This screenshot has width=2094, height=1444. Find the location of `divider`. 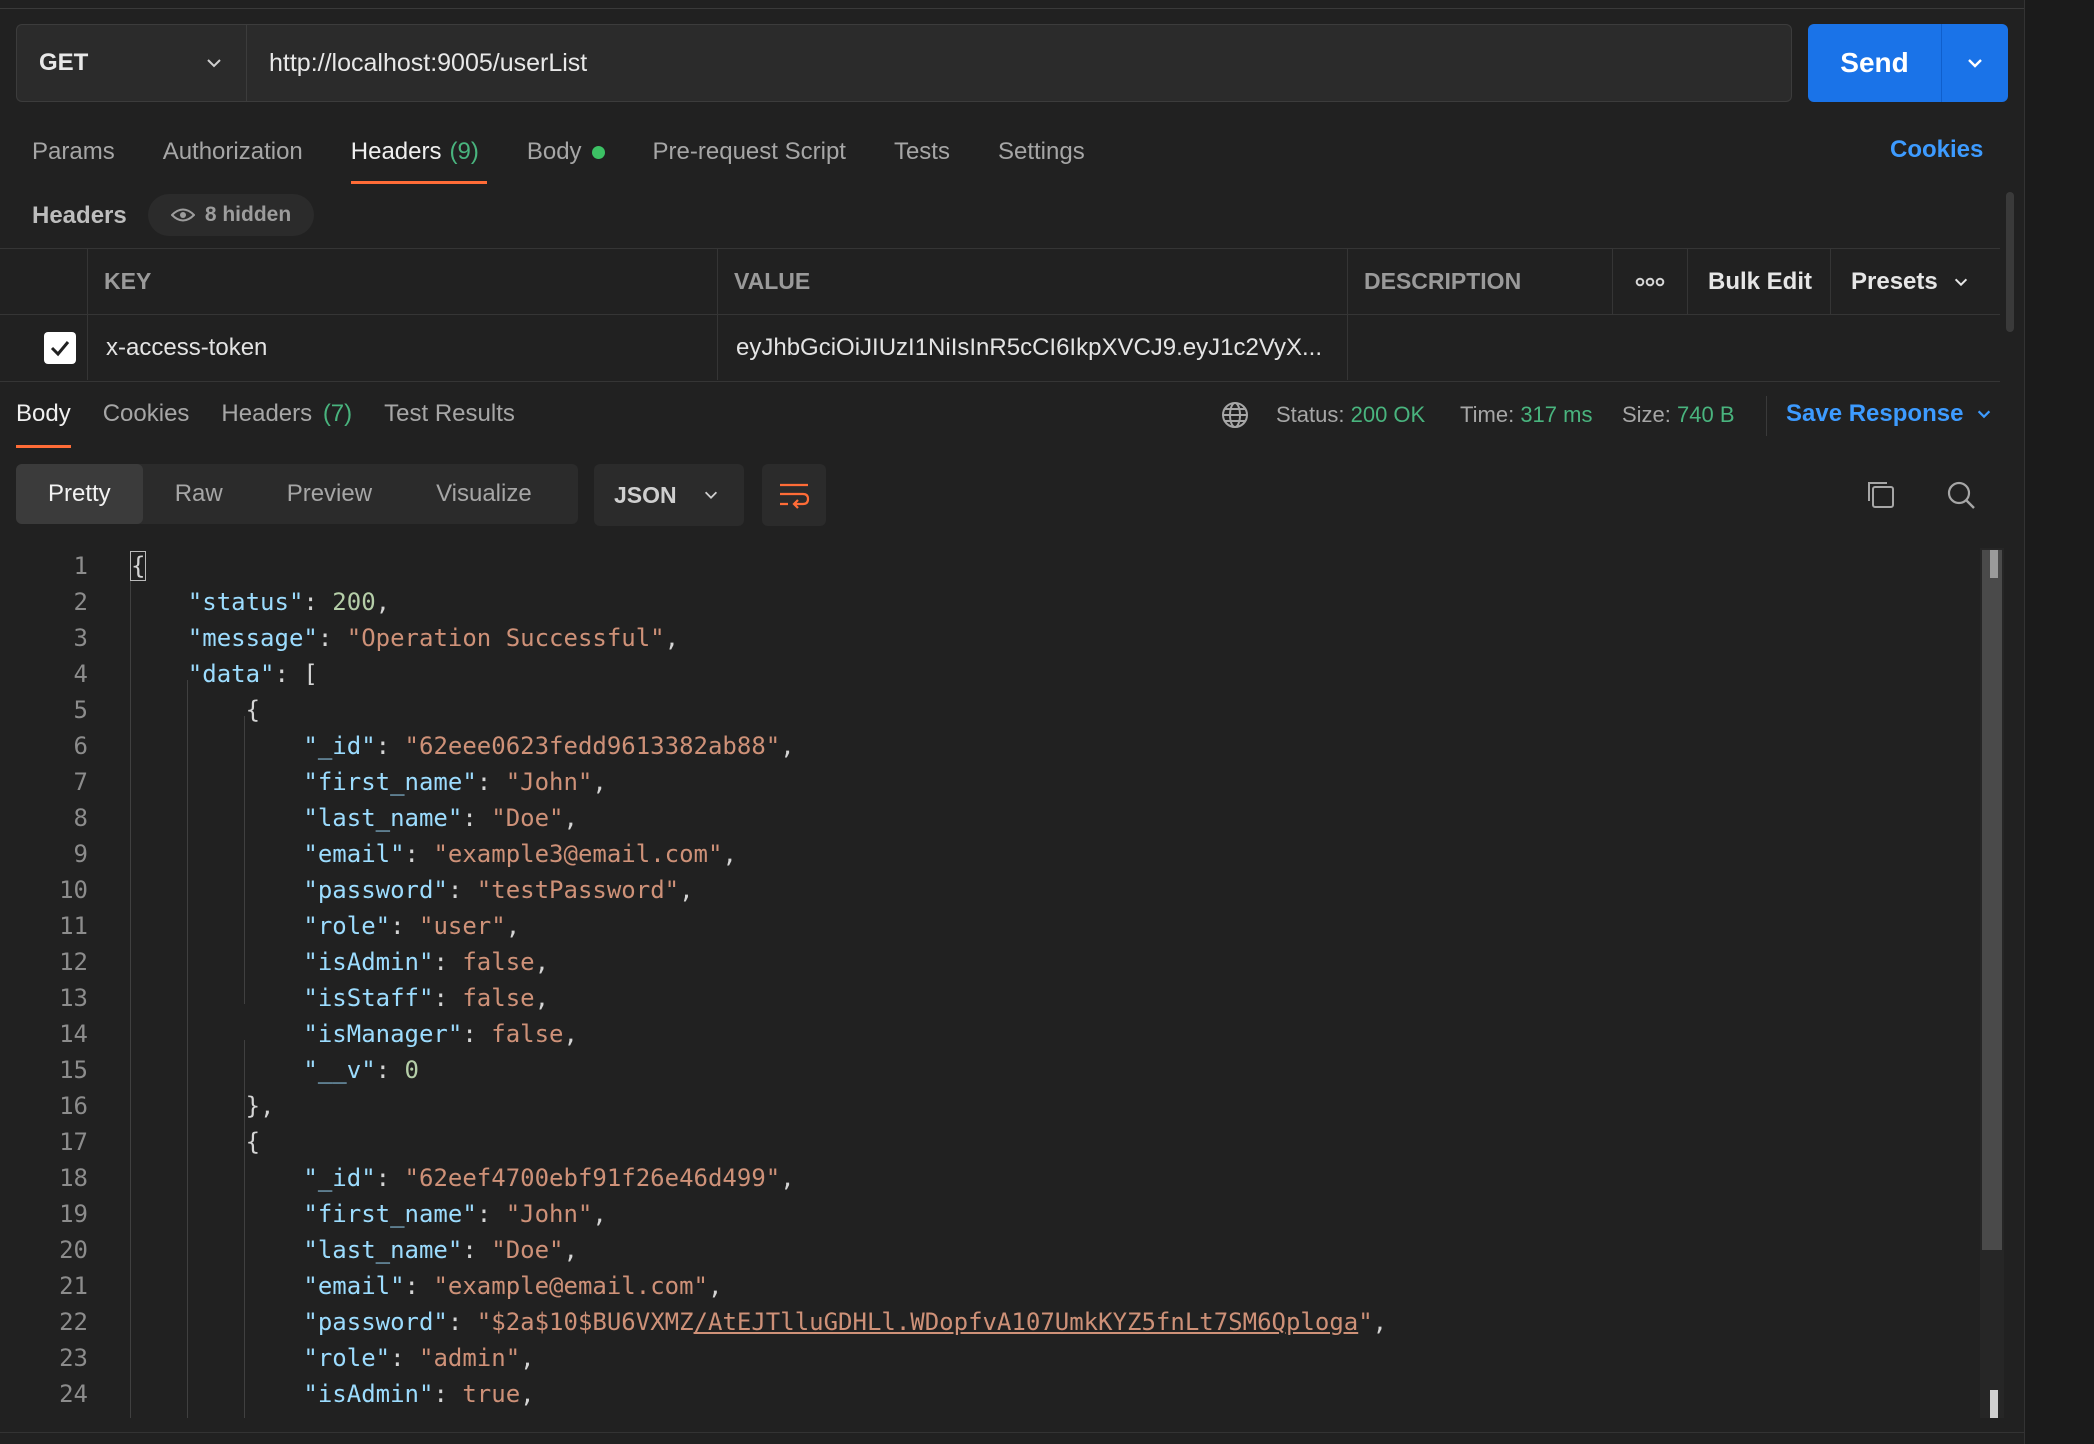

divider is located at coordinates (1766, 416).